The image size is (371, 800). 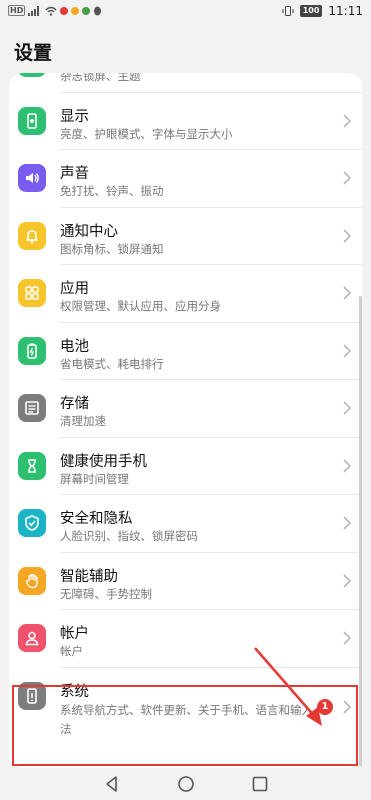 What do you see at coordinates (96, 519) in the screenshot?
I see `settings-item-title: 安全和隐私` at bounding box center [96, 519].